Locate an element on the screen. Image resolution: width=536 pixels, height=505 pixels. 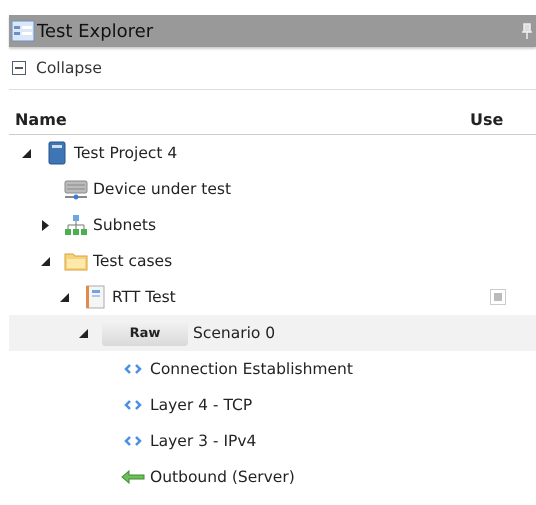
tree-item-label: Outbound (Server) is located at coordinates (222, 477).